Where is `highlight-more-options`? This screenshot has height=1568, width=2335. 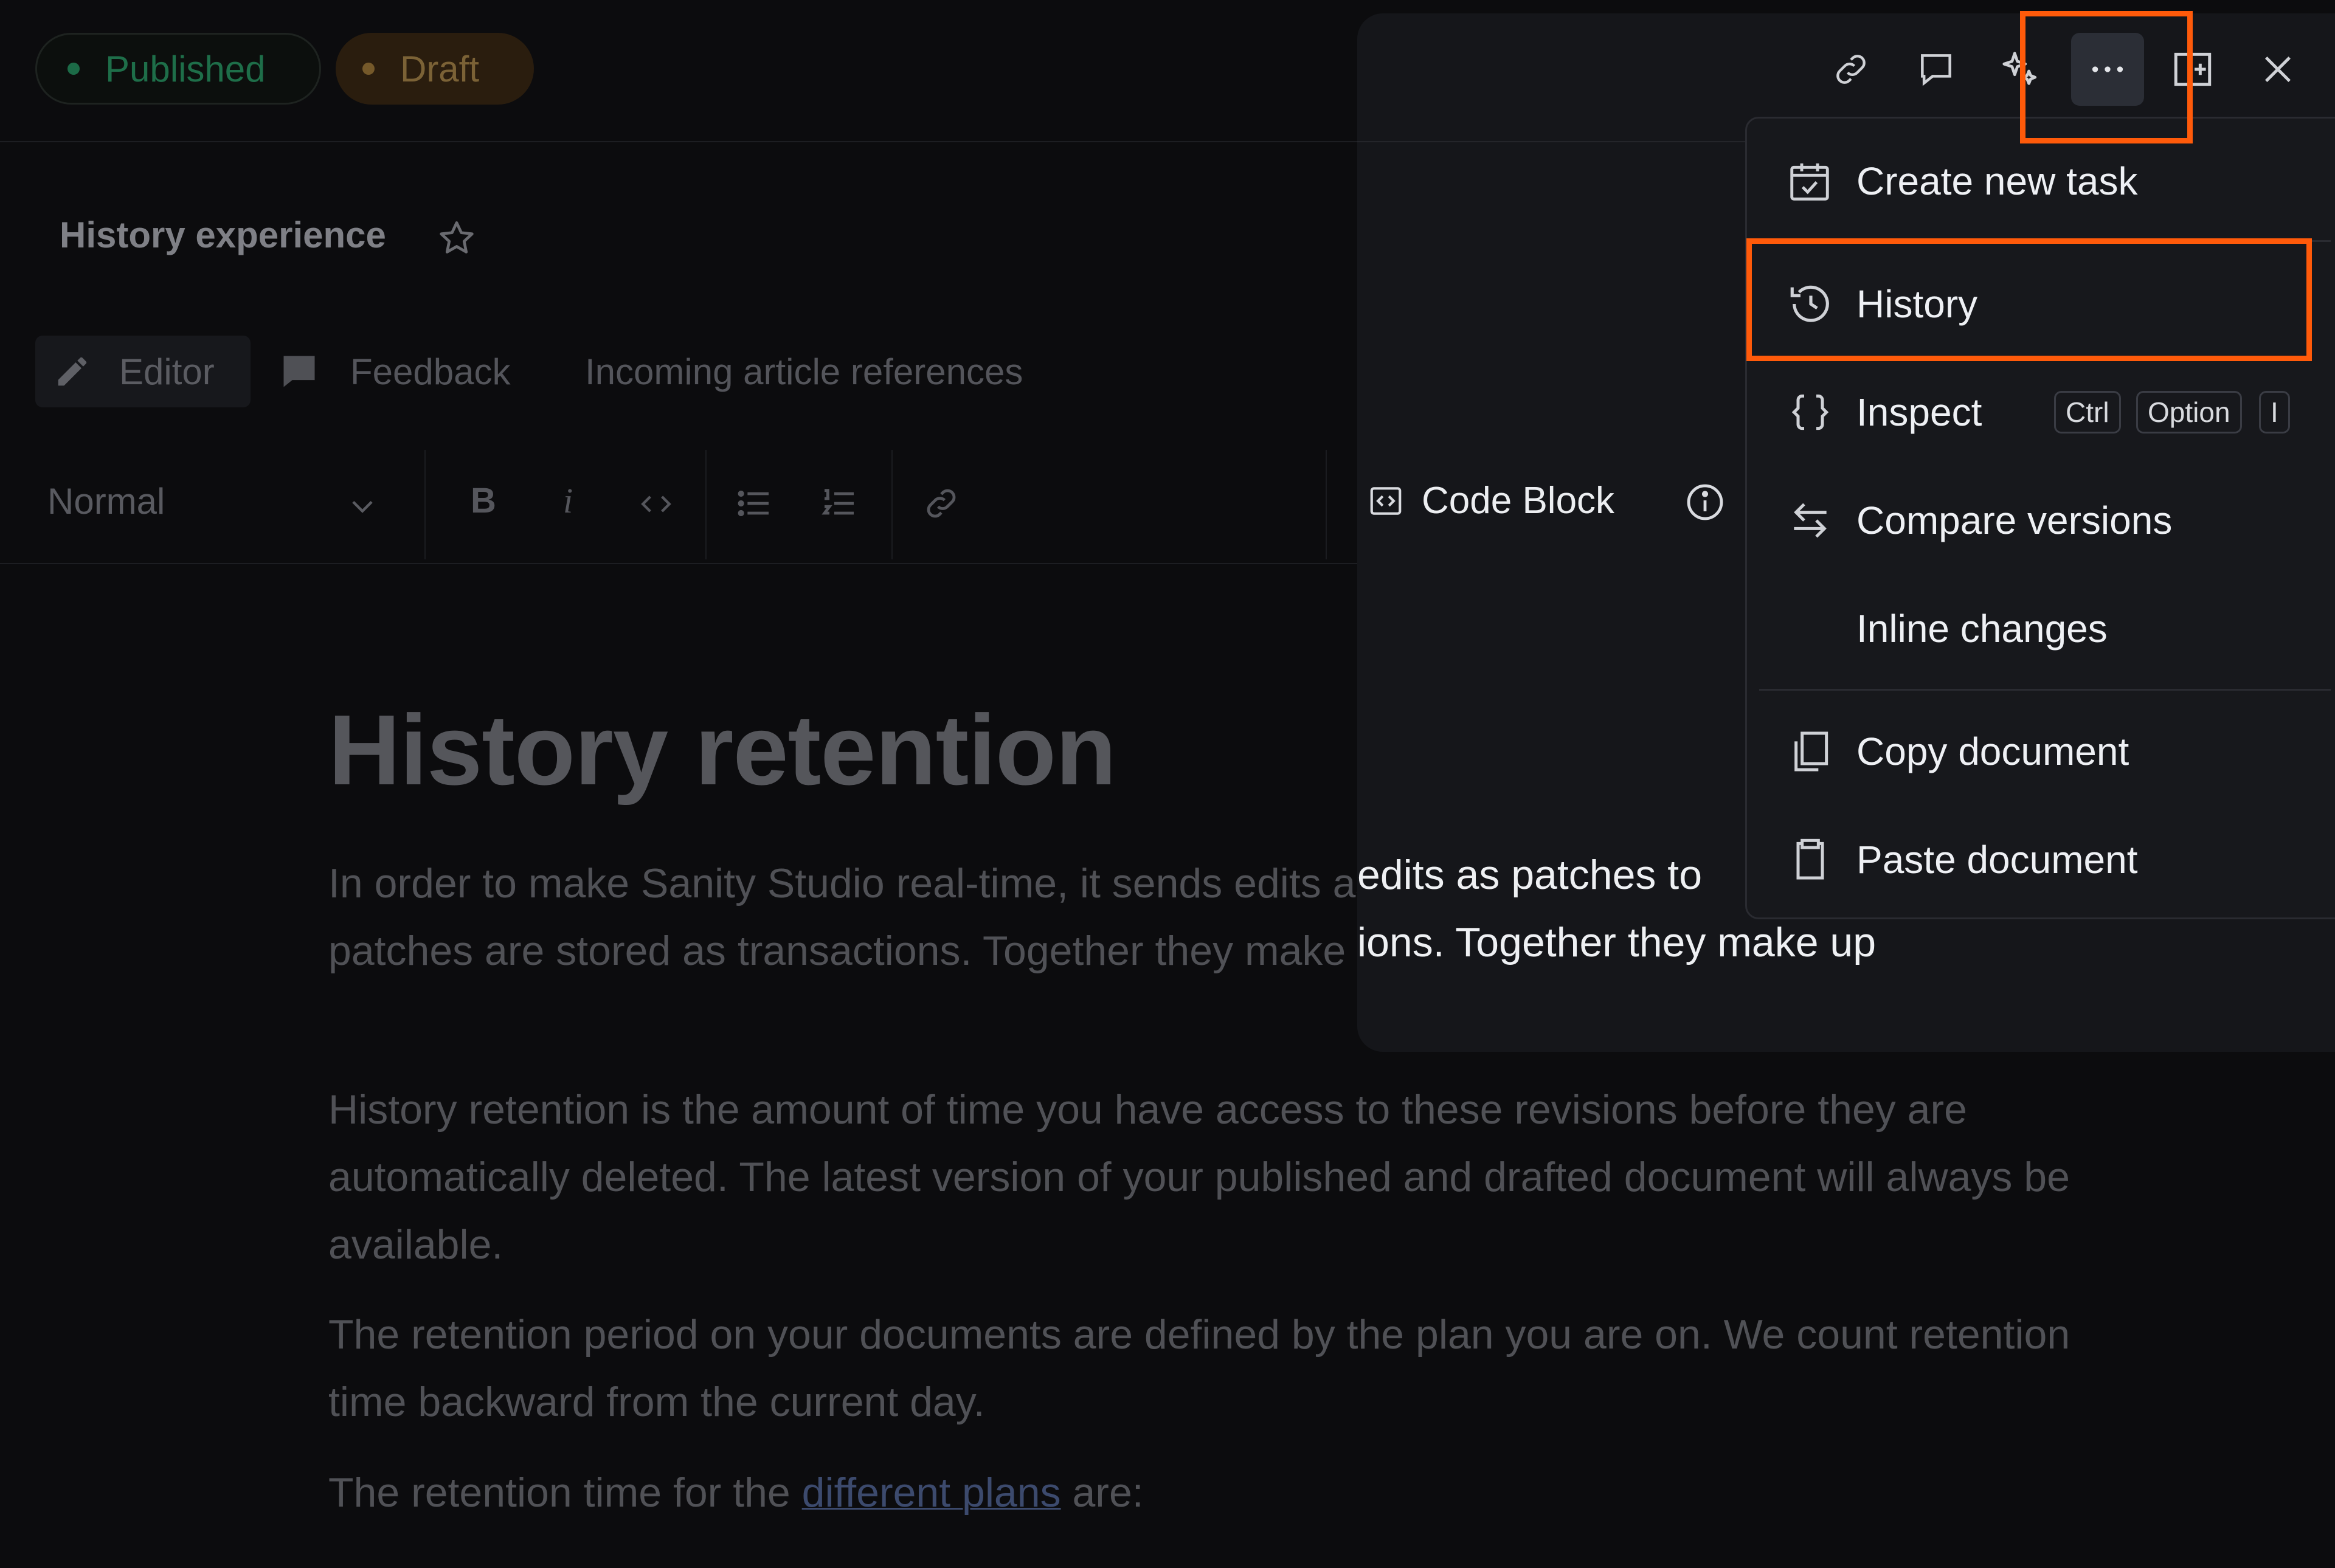 highlight-more-options is located at coordinates (2106, 77).